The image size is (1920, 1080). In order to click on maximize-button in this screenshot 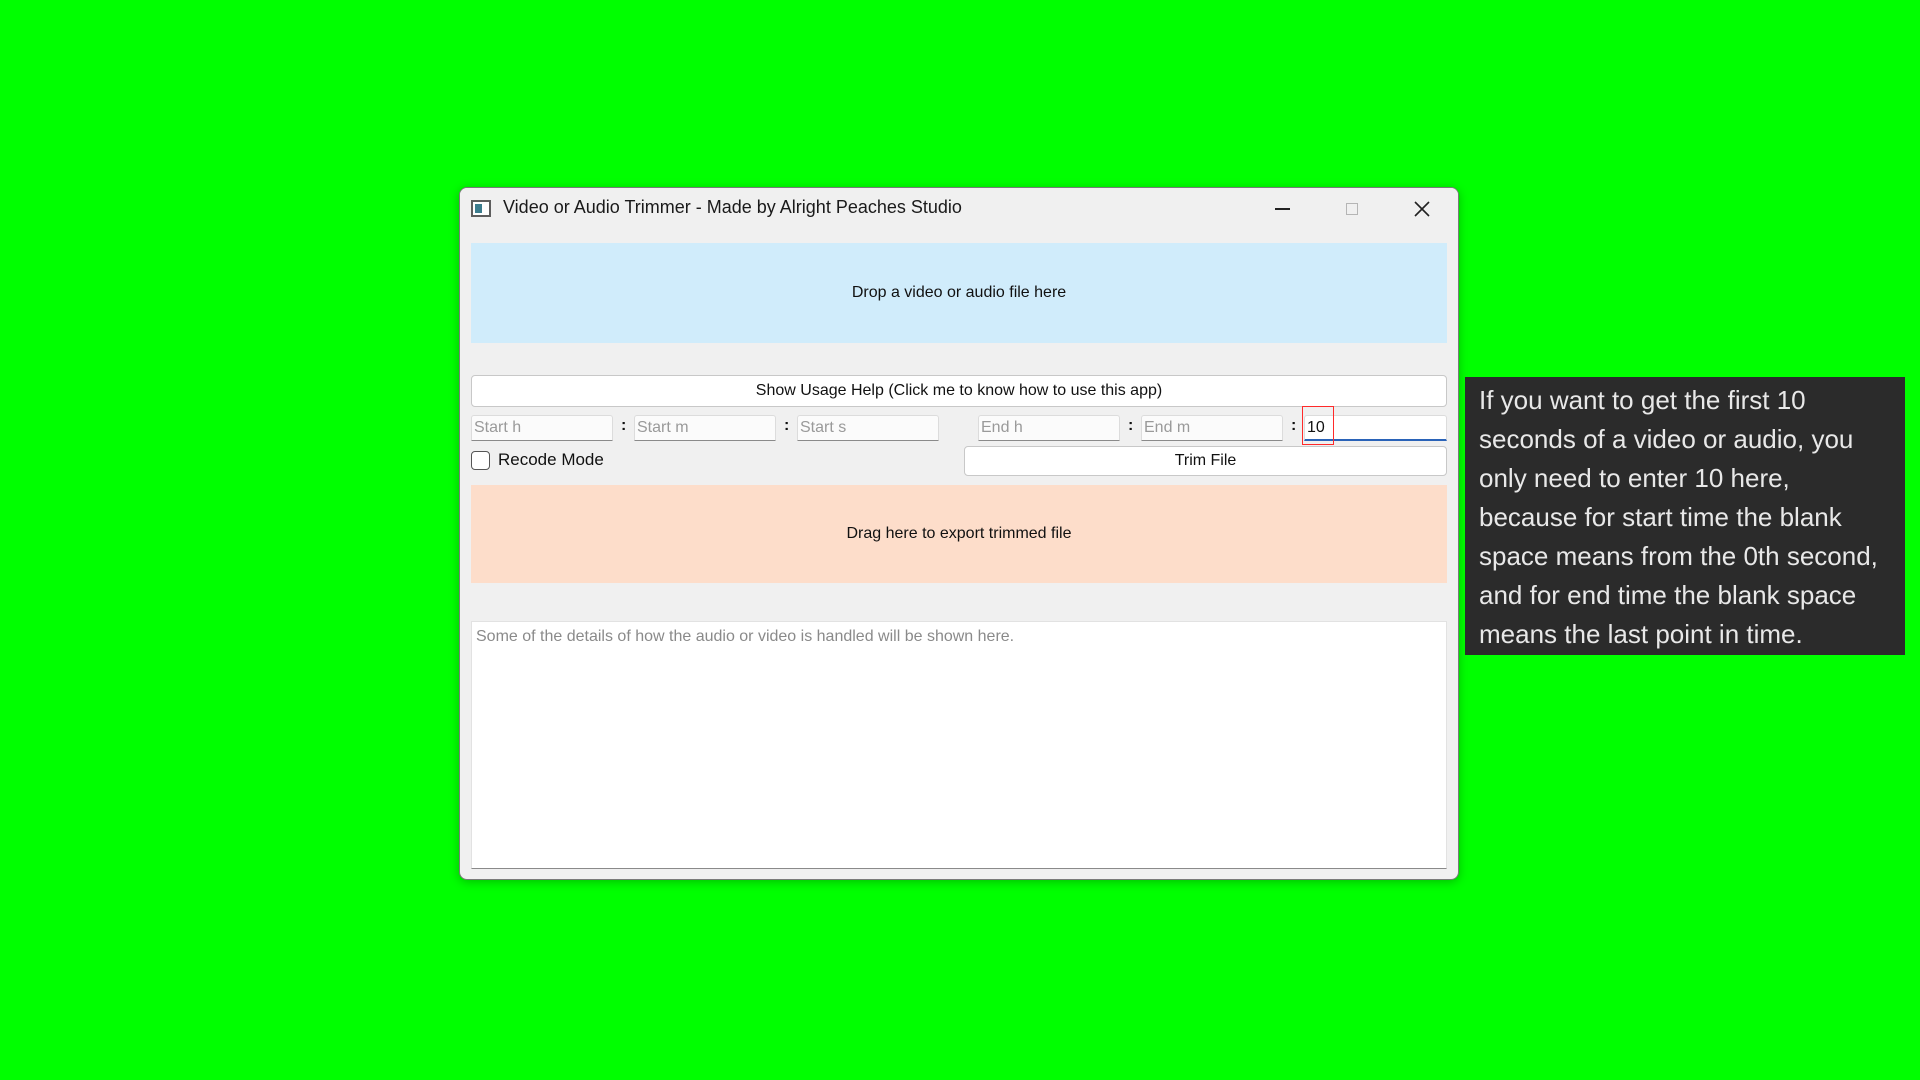, I will do `click(1352, 209)`.